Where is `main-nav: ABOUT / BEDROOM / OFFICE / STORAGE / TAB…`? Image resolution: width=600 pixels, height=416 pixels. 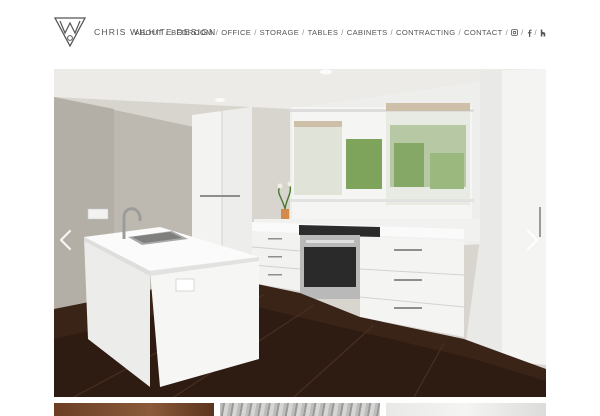
main-nav: ABOUT / BEDROOM / OFFICE / STORAGE / TAB… is located at coordinates (340, 32).